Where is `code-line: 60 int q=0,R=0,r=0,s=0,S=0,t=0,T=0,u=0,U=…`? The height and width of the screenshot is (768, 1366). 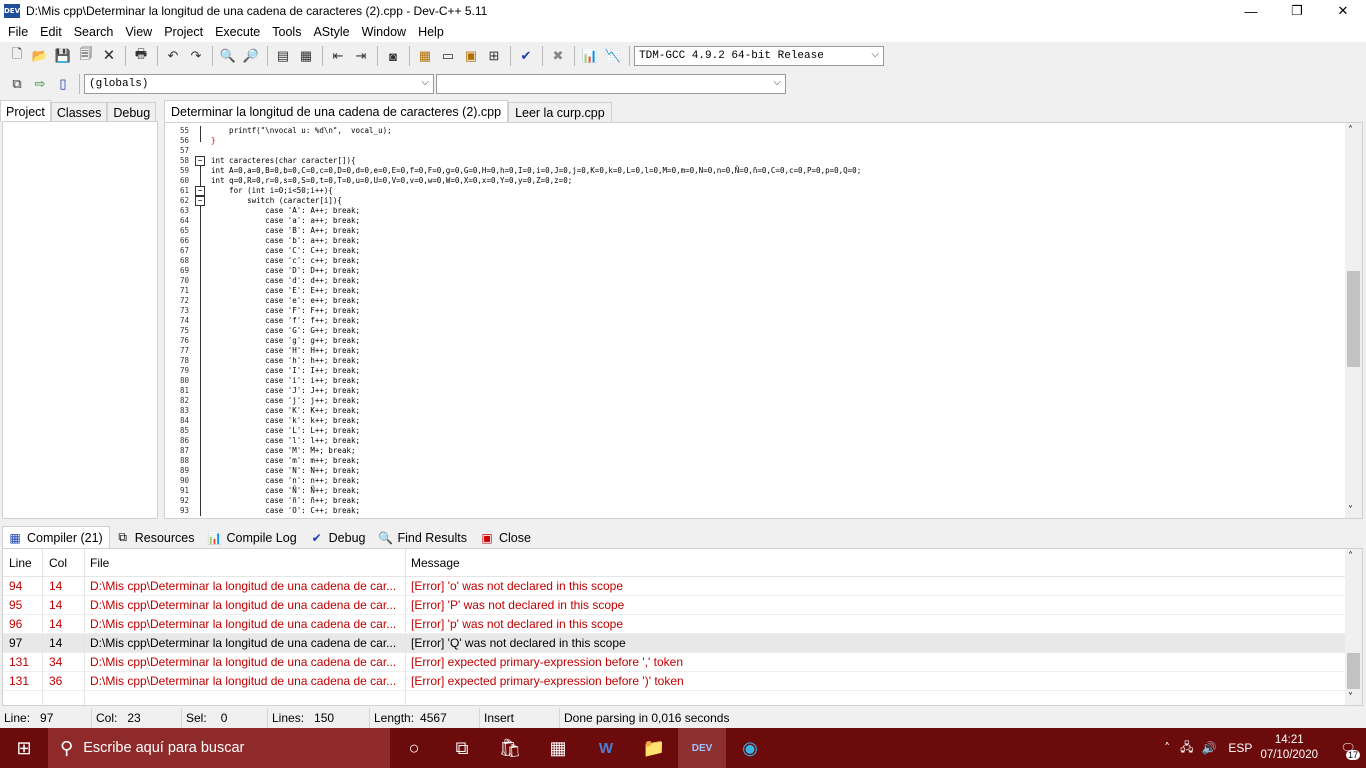
code-line: 60 int q=0,R=0,r=0,s=0,S=0,t=0,T=0,u=0,U=… is located at coordinates (755, 181).